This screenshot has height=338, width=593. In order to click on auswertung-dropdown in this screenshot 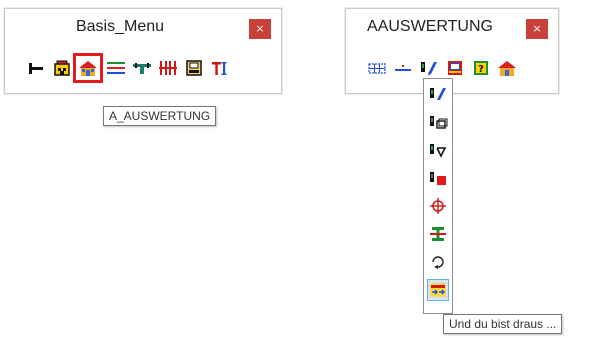, I will do `click(438, 196)`.